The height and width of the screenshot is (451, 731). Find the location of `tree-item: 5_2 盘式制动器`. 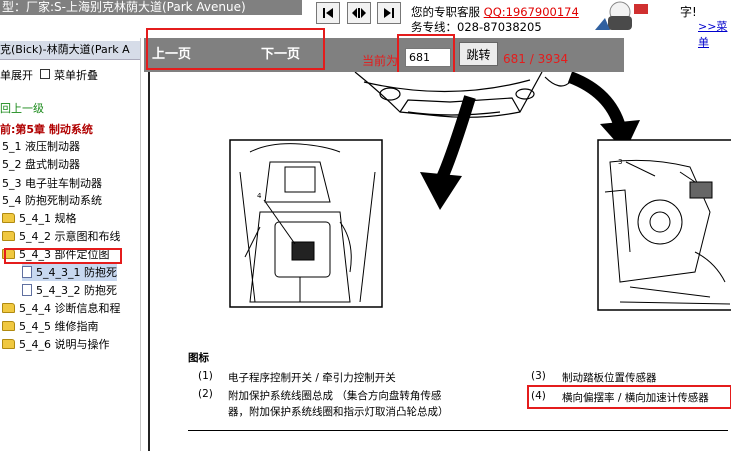

tree-item: 5_2 盘式制动器 is located at coordinates (41, 164).